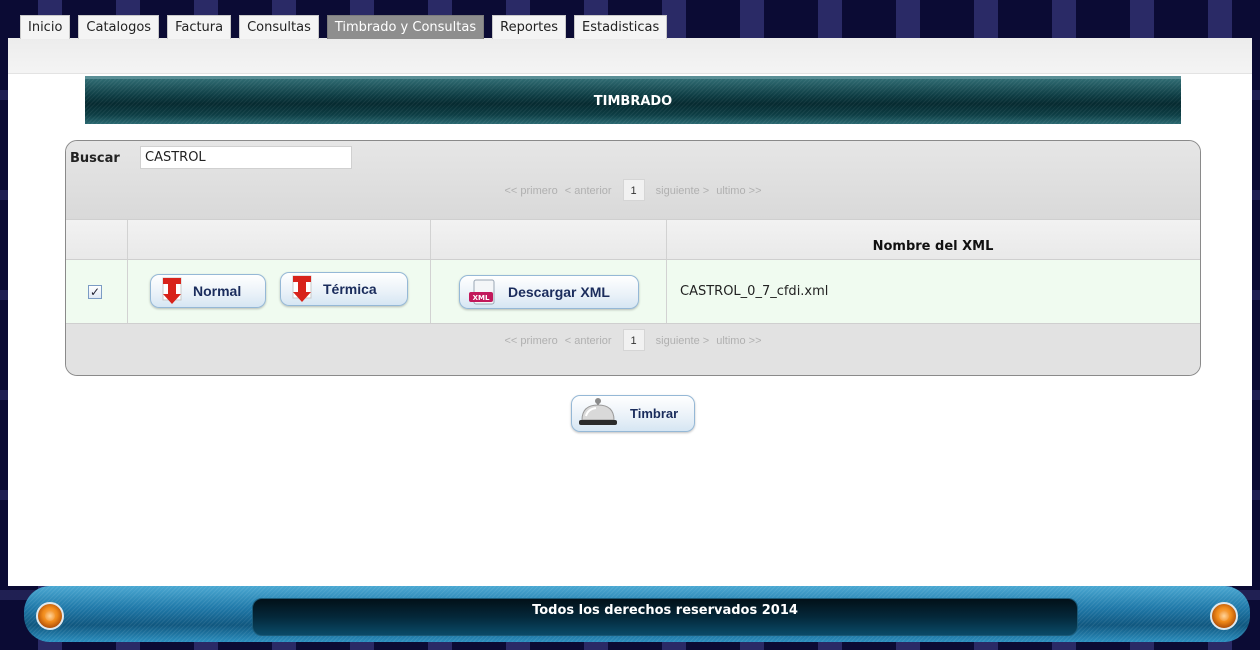 The height and width of the screenshot is (650, 1260). What do you see at coordinates (50, 616) in the screenshot?
I see `footer-knob-left-icon` at bounding box center [50, 616].